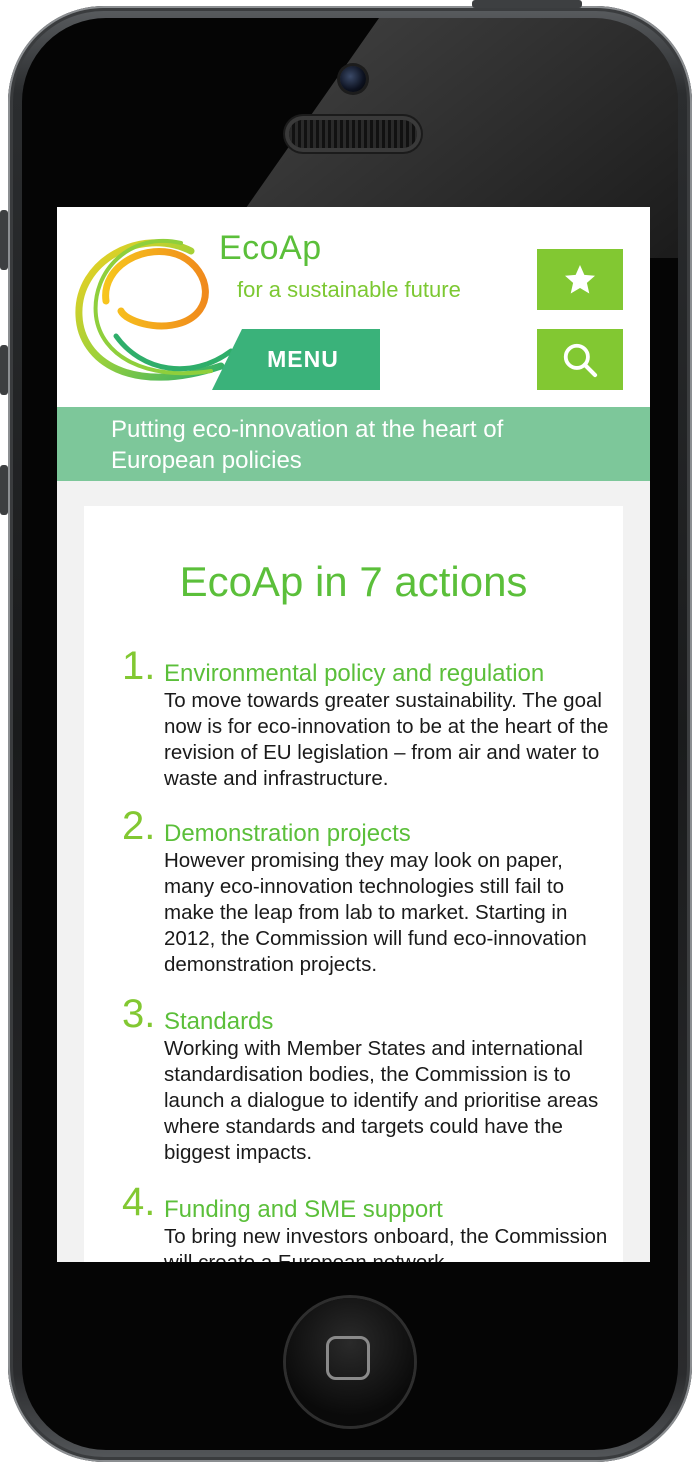 The height and width of the screenshot is (1468, 700). I want to click on power-button, so click(527, 4).